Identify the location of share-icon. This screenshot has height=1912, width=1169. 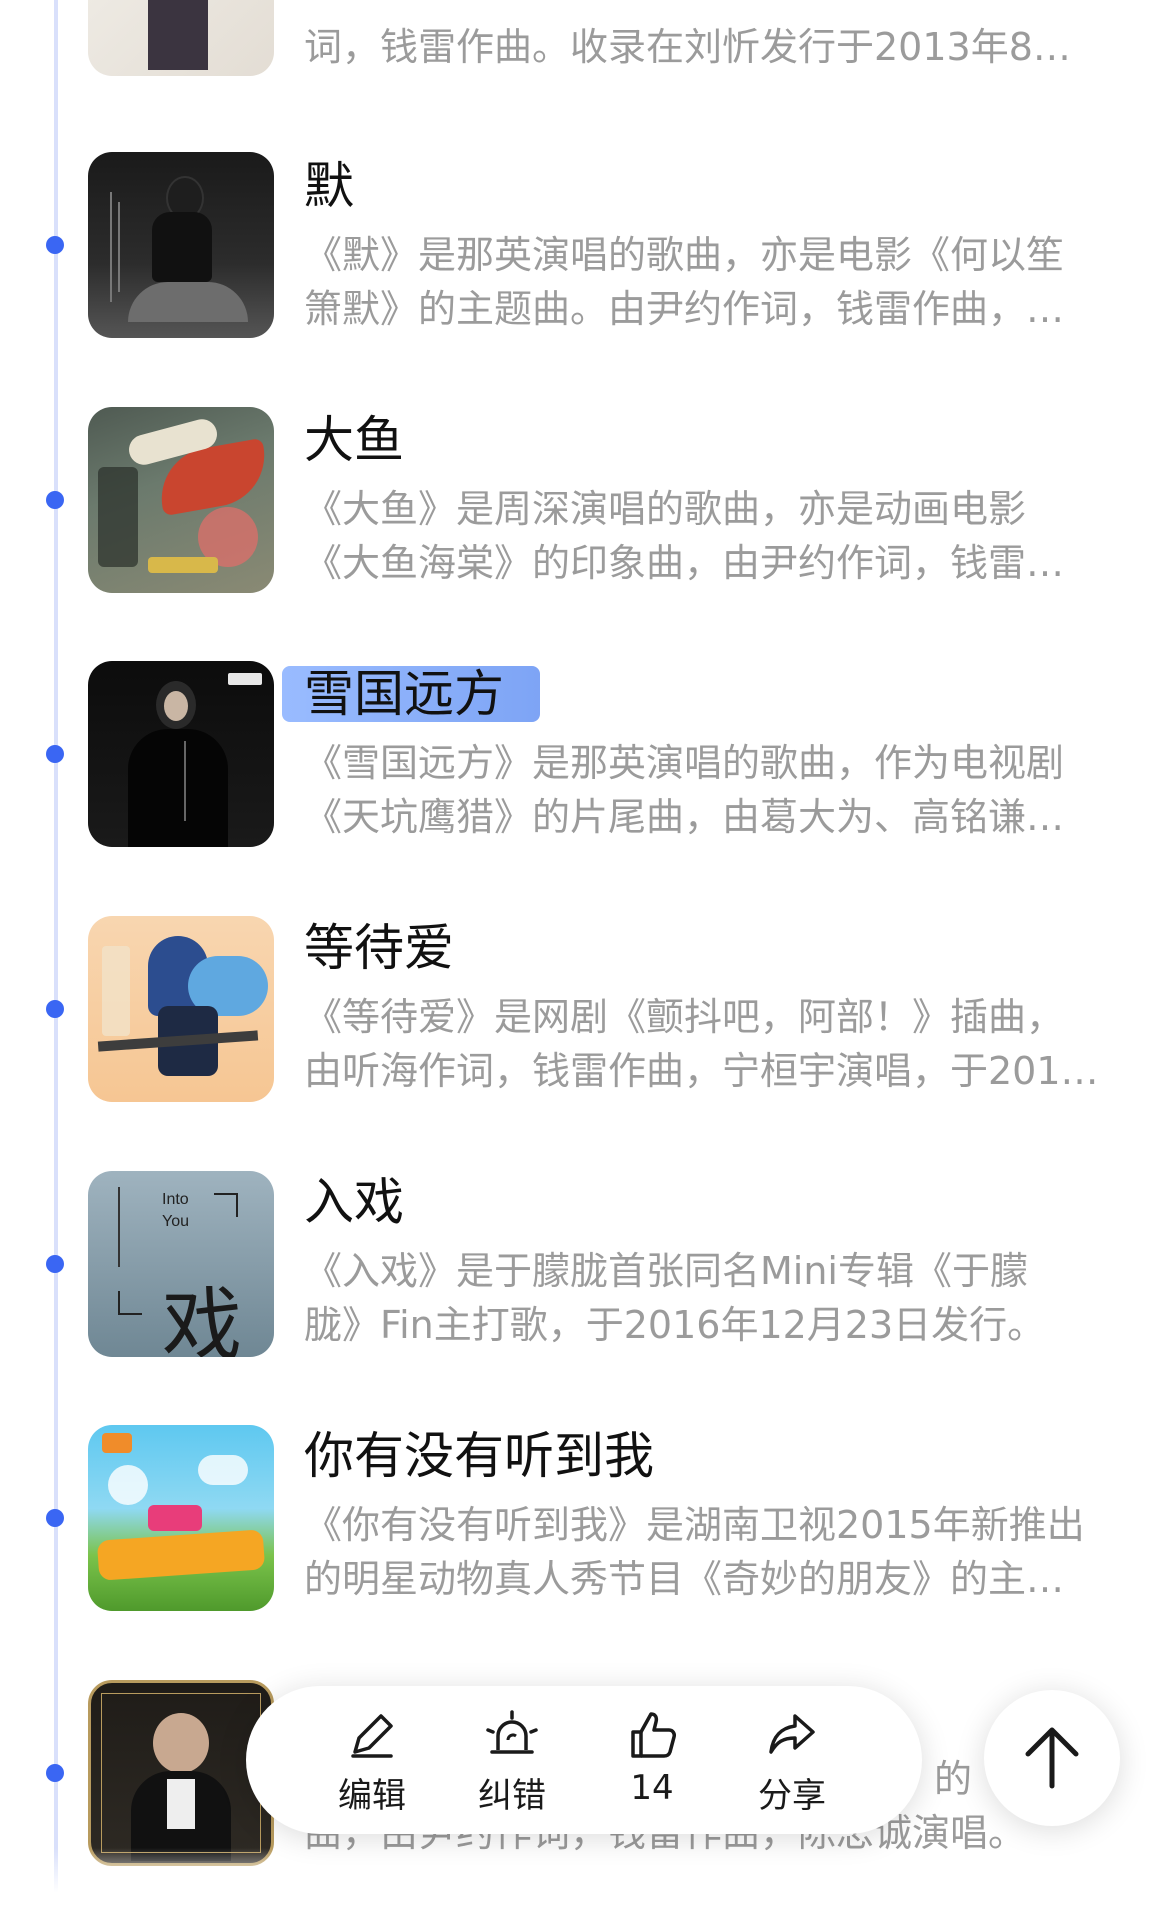
(792, 1734).